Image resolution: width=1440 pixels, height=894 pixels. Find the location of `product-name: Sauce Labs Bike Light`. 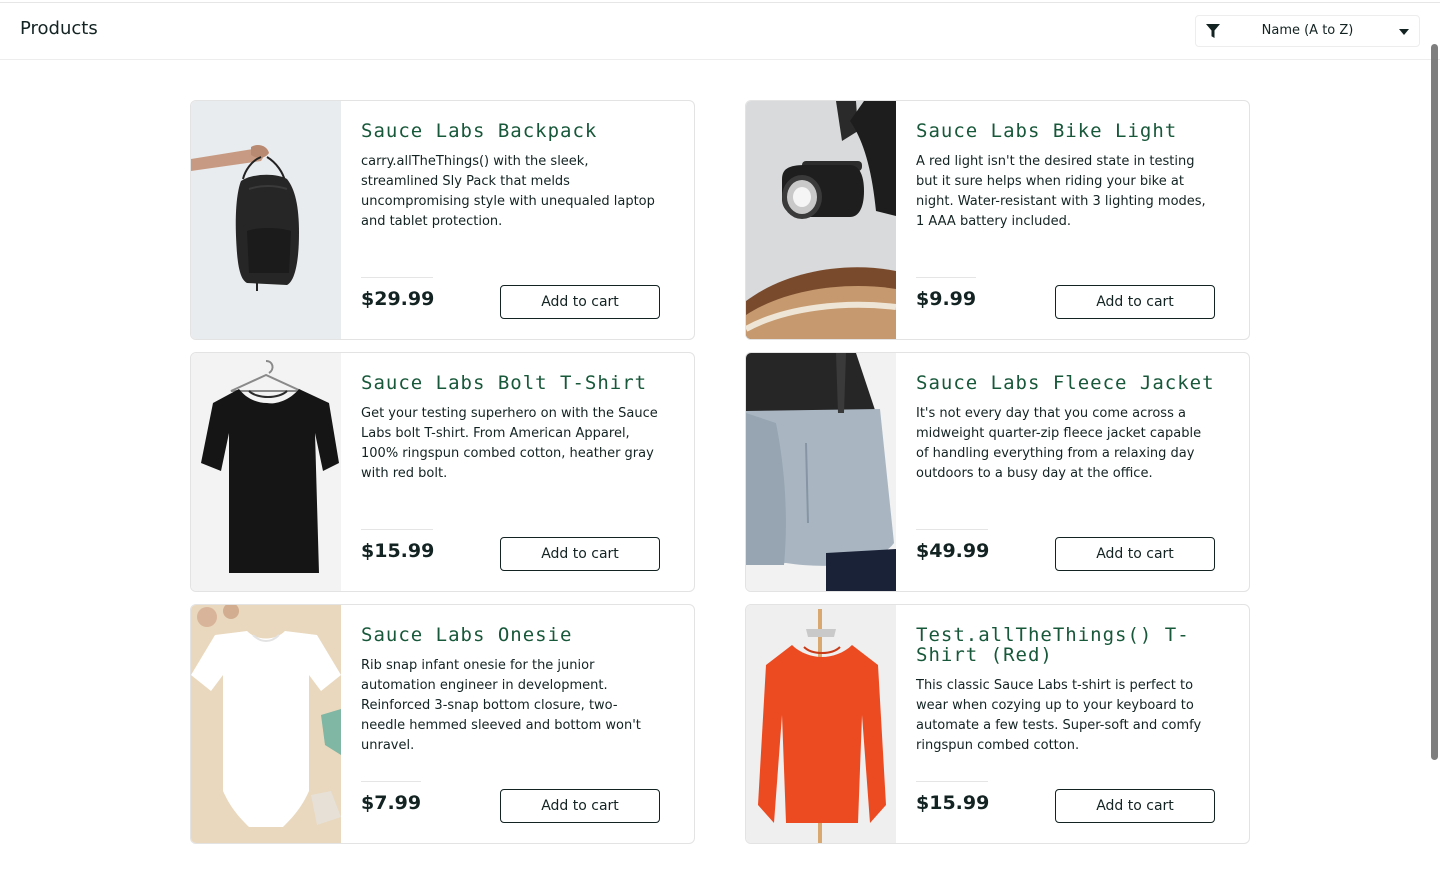

product-name: Sauce Labs Bike Light is located at coordinates (1066, 131).